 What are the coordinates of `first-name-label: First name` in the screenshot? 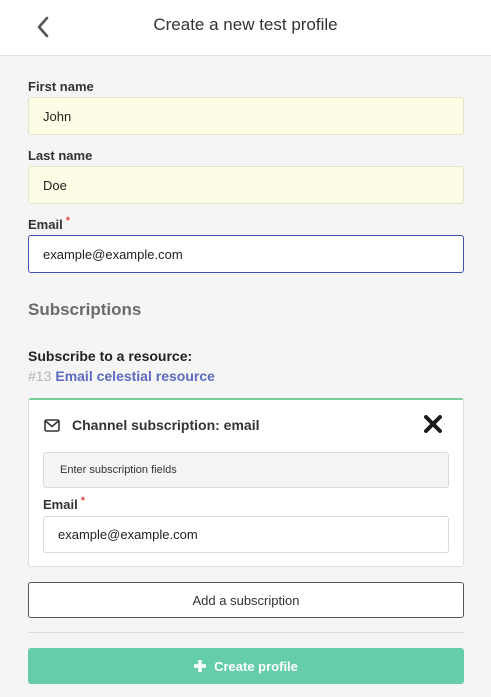 It's located at (61, 86).